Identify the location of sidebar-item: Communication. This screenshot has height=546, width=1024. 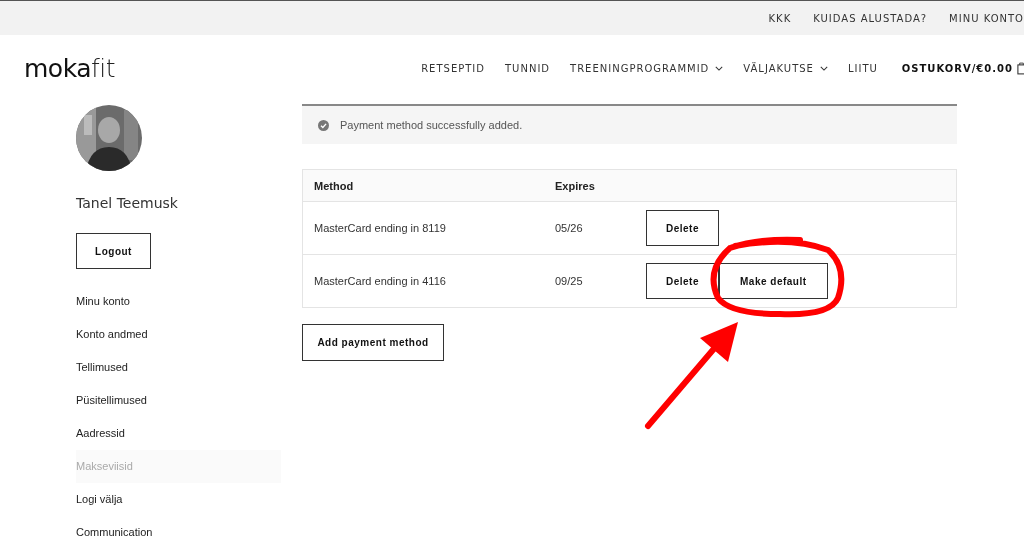
(178, 531).